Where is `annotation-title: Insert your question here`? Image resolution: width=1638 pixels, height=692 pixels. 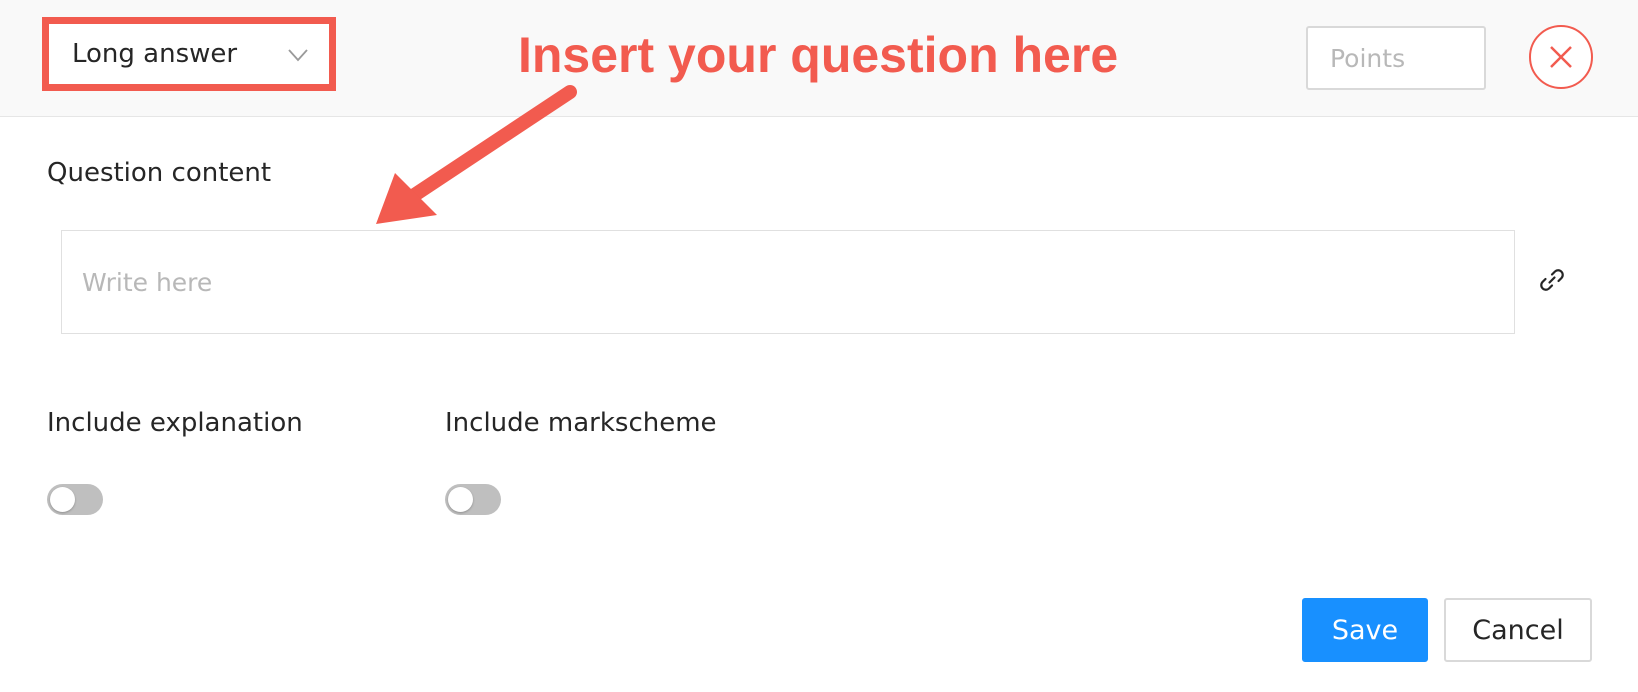
annotation-title: Insert your question here is located at coordinates (818, 55).